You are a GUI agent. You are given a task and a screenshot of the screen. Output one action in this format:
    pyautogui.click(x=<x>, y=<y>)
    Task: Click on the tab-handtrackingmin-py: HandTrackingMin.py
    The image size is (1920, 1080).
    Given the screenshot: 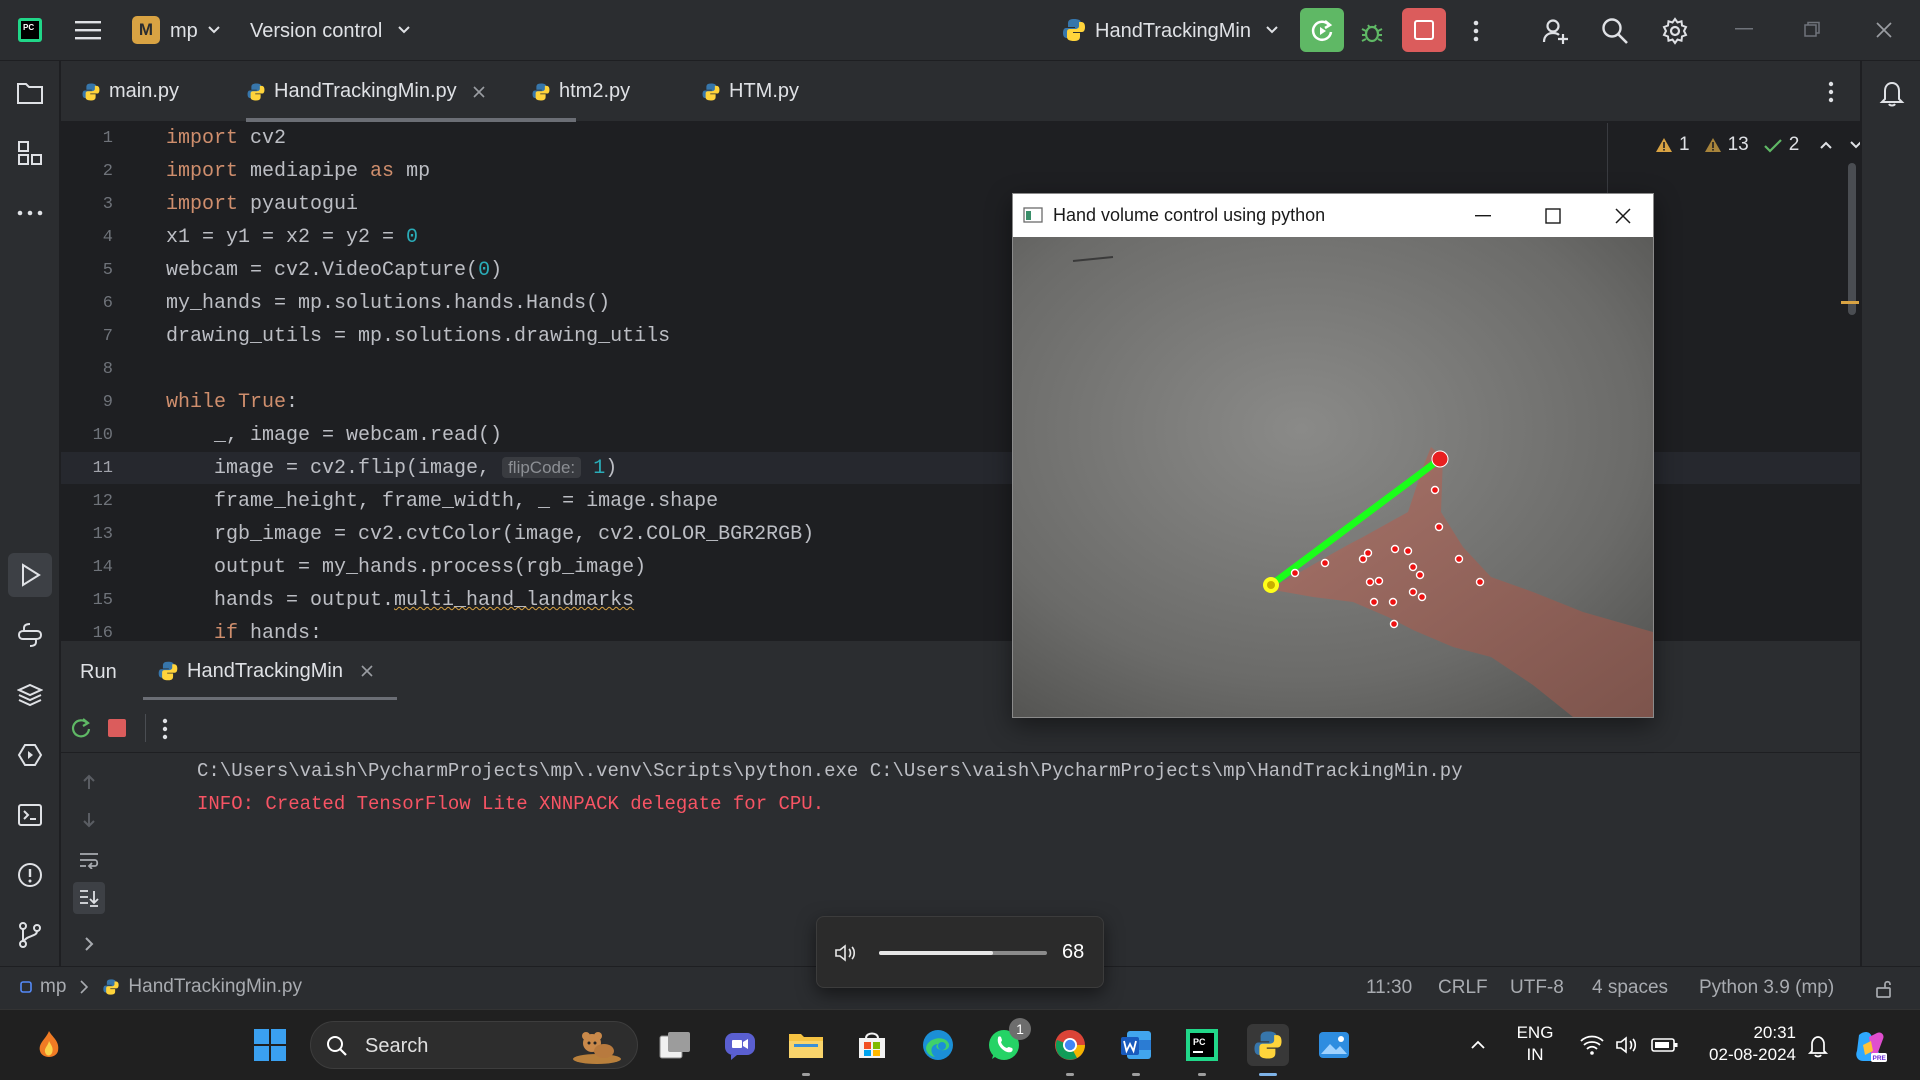 What is the action you would take?
    pyautogui.click(x=411, y=91)
    